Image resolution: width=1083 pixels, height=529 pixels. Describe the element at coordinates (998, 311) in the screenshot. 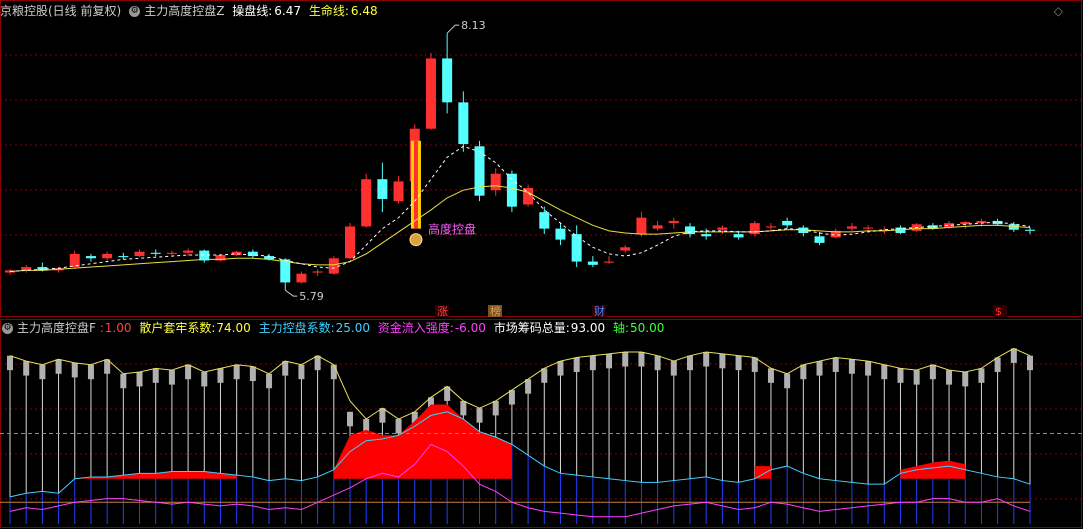

I see `event-marker: $` at that location.